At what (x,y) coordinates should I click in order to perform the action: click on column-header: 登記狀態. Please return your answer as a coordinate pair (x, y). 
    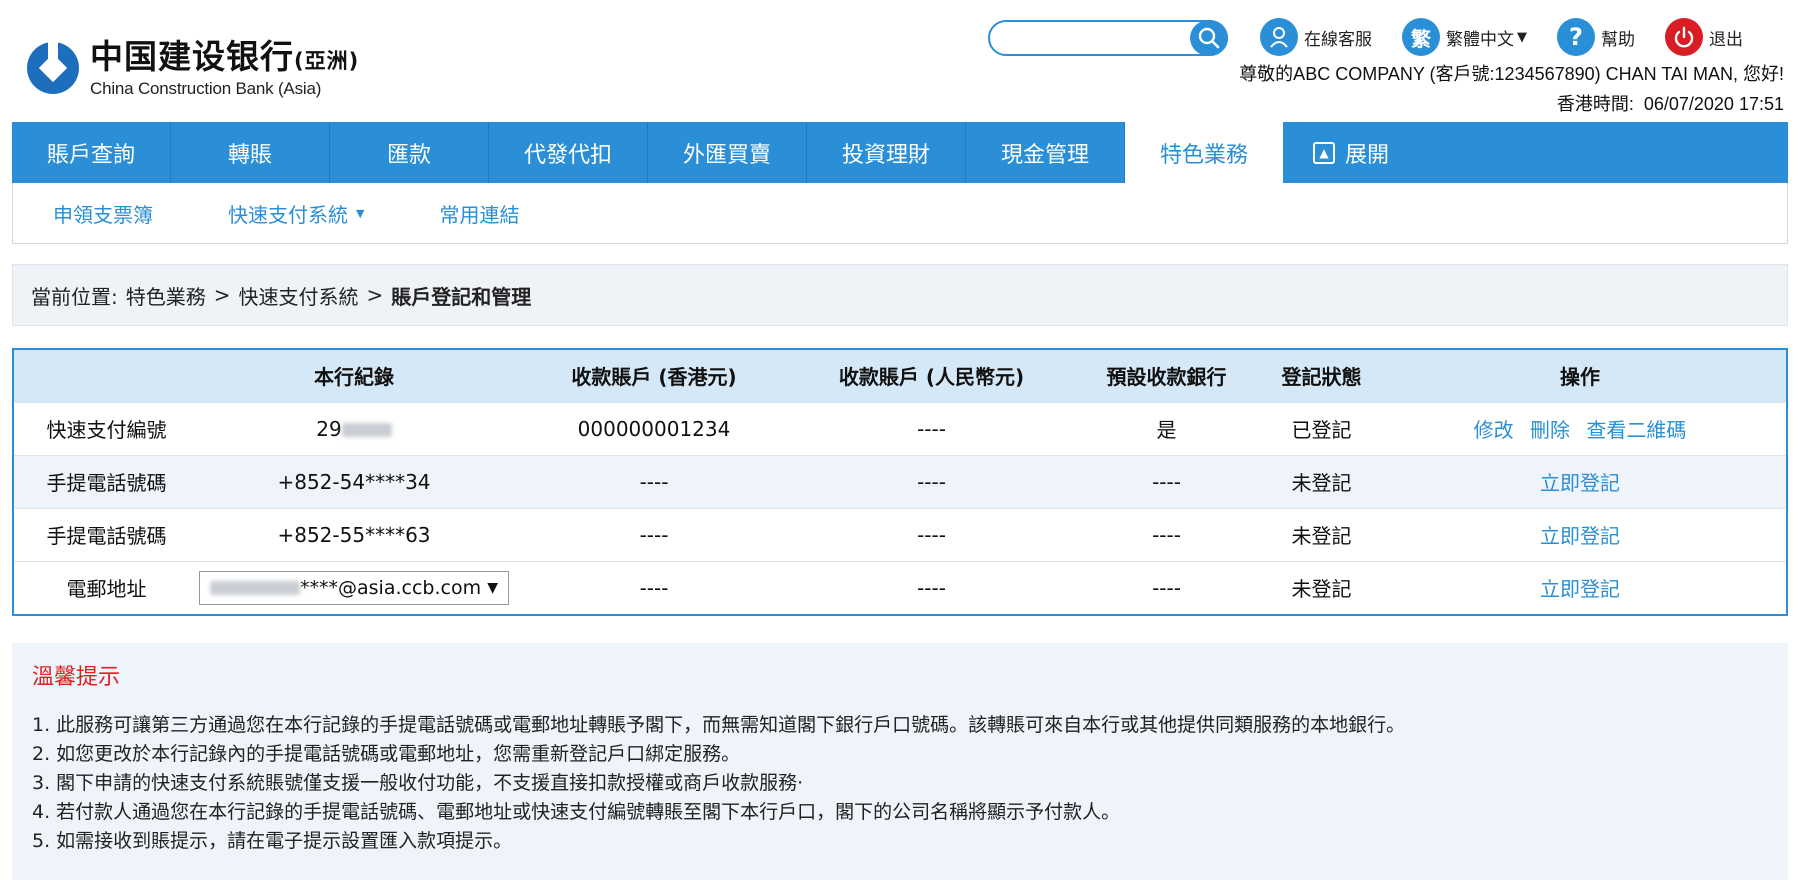
    Looking at the image, I should click on (1321, 377).